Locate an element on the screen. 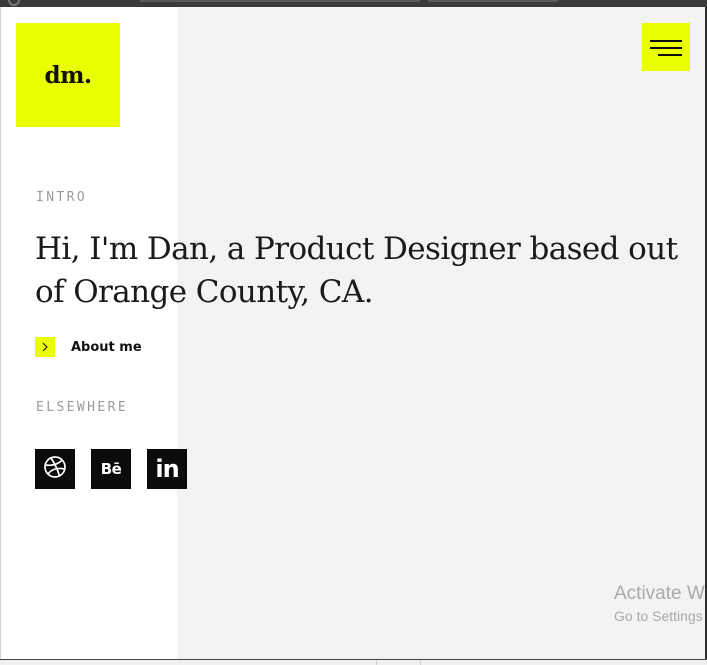 This screenshot has width=707, height=665. intro-section-label: INTRO is located at coordinates (62, 197).